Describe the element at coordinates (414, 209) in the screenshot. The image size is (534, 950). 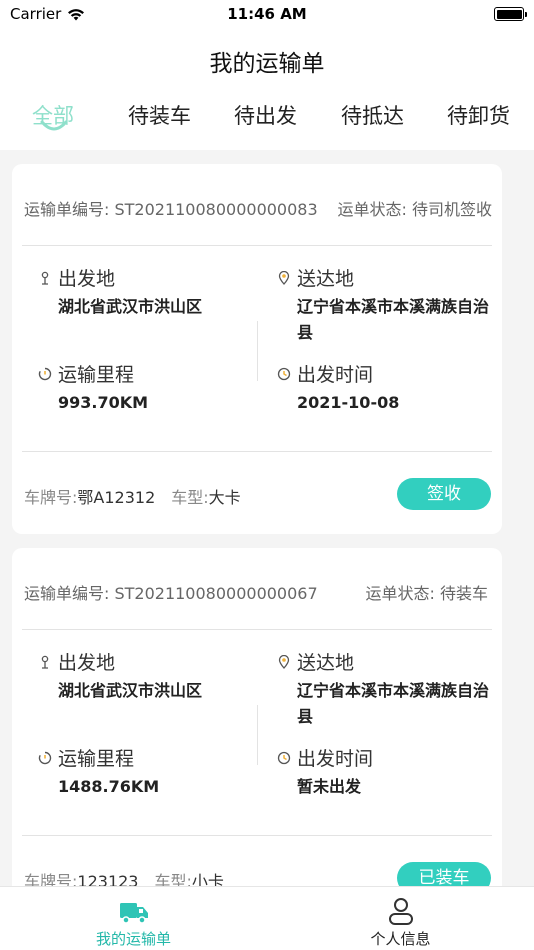
I see `order-status: 运单状态: 待司机签收` at that location.